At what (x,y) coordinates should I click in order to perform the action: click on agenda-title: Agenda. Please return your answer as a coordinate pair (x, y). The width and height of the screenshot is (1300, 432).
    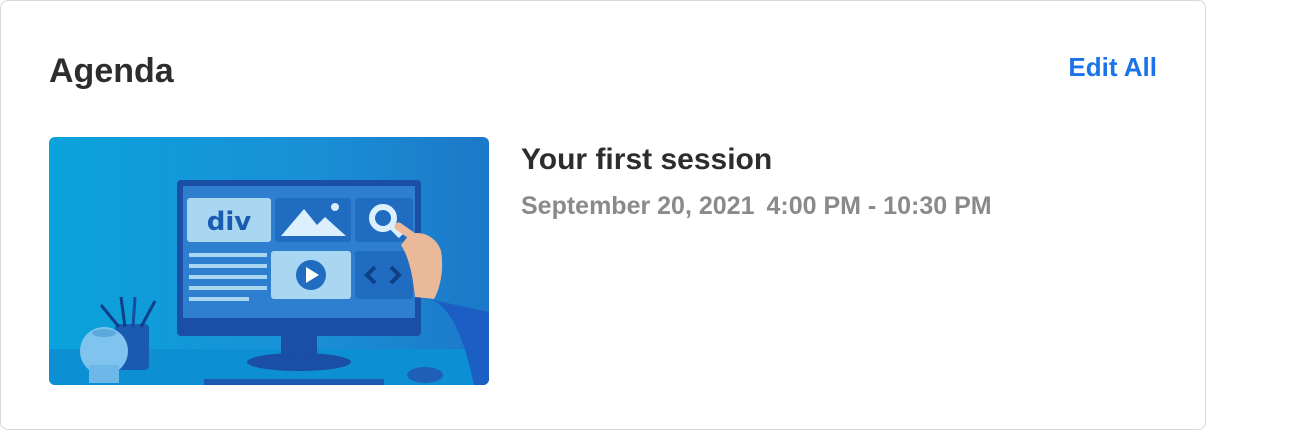
    Looking at the image, I should click on (111, 71).